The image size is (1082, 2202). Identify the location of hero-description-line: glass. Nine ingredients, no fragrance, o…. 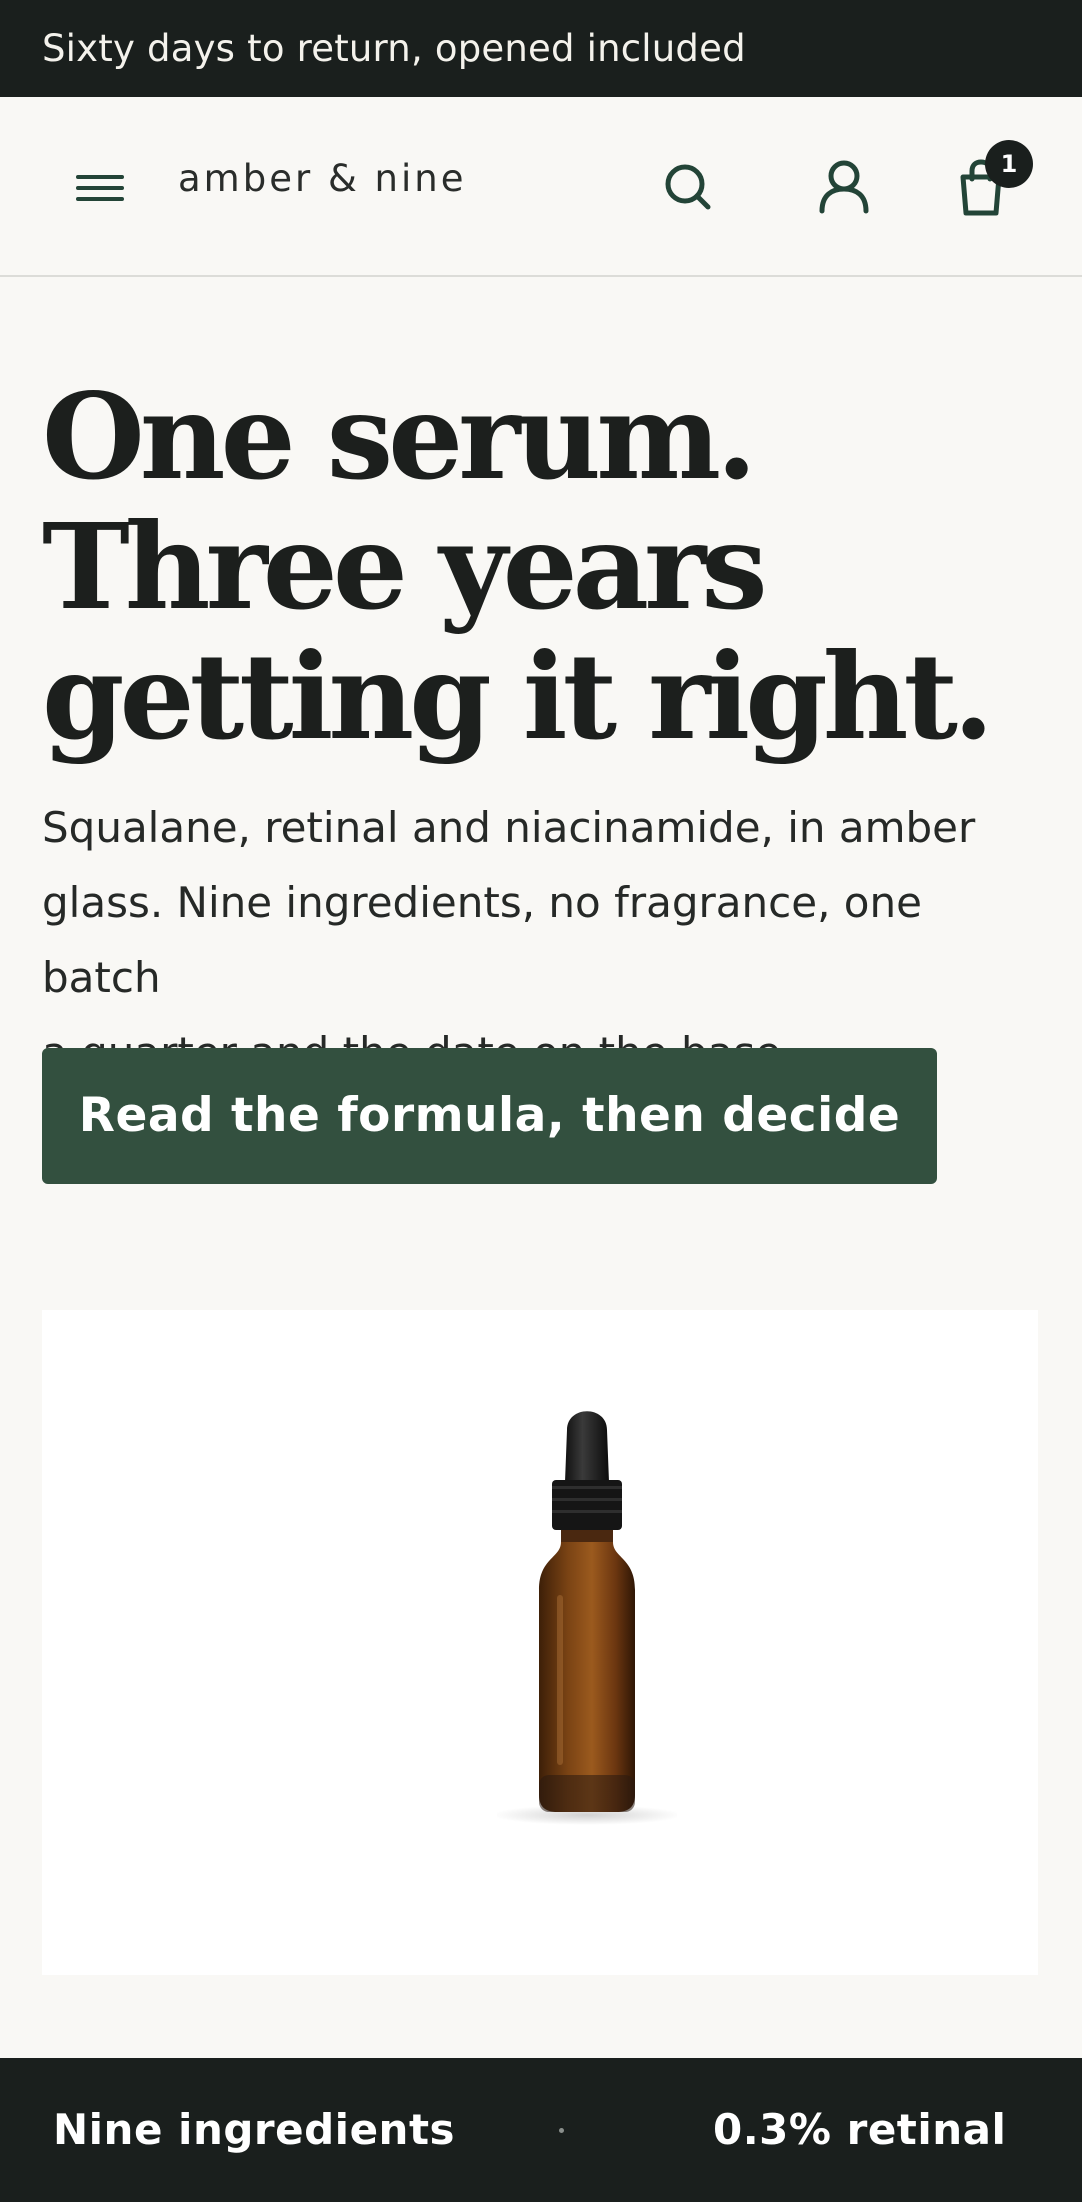
(482, 940).